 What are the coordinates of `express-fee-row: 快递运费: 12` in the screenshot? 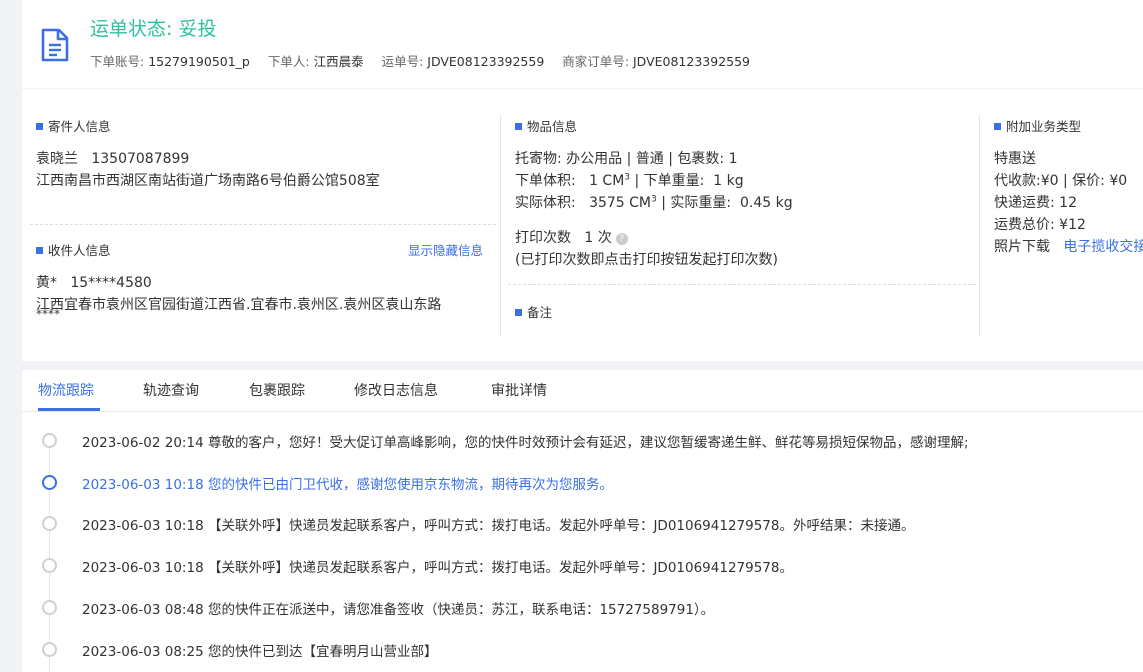 It's located at (1035, 203).